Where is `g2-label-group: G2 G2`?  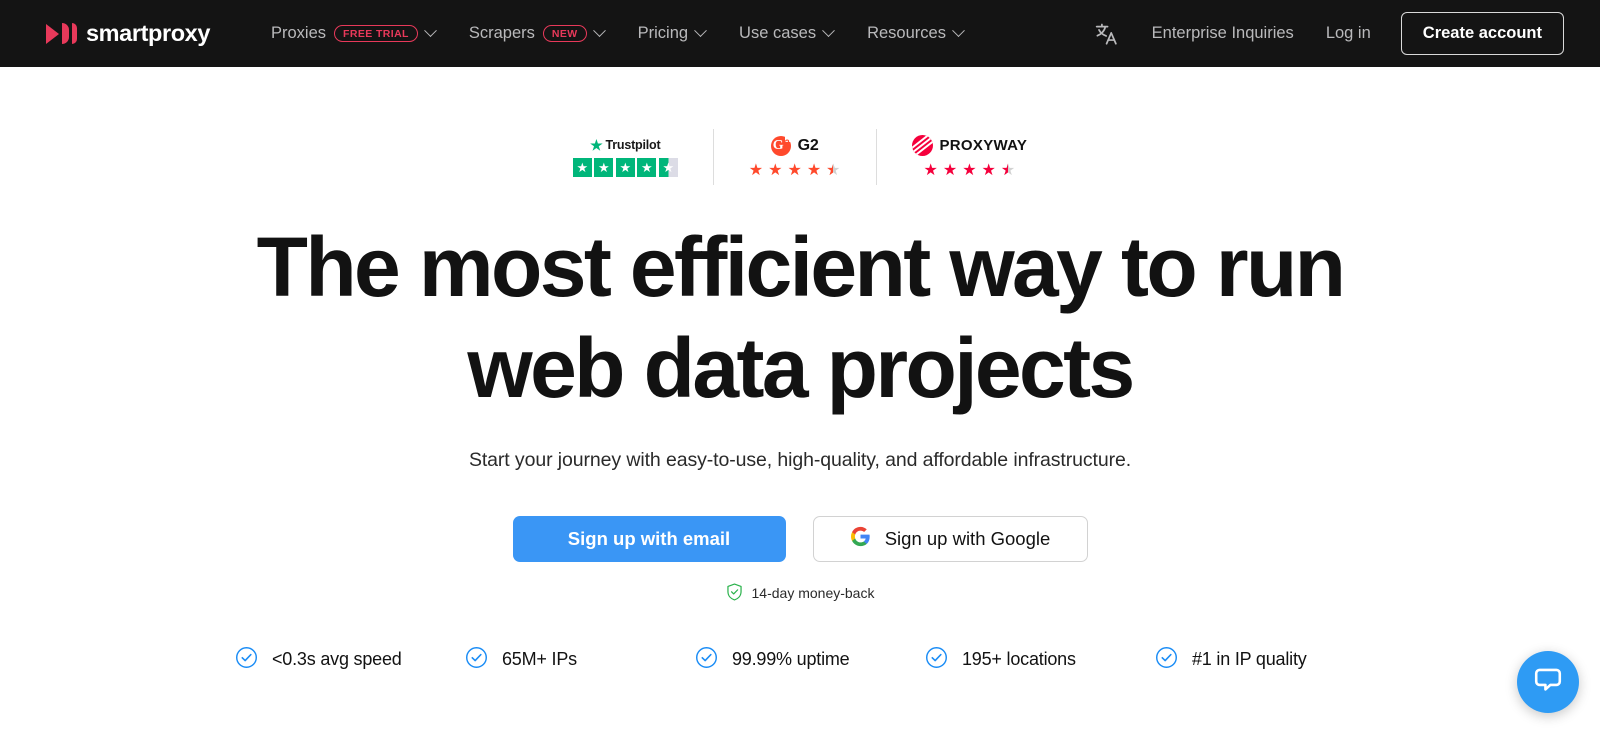 g2-label-group: G2 G2 is located at coordinates (794, 144).